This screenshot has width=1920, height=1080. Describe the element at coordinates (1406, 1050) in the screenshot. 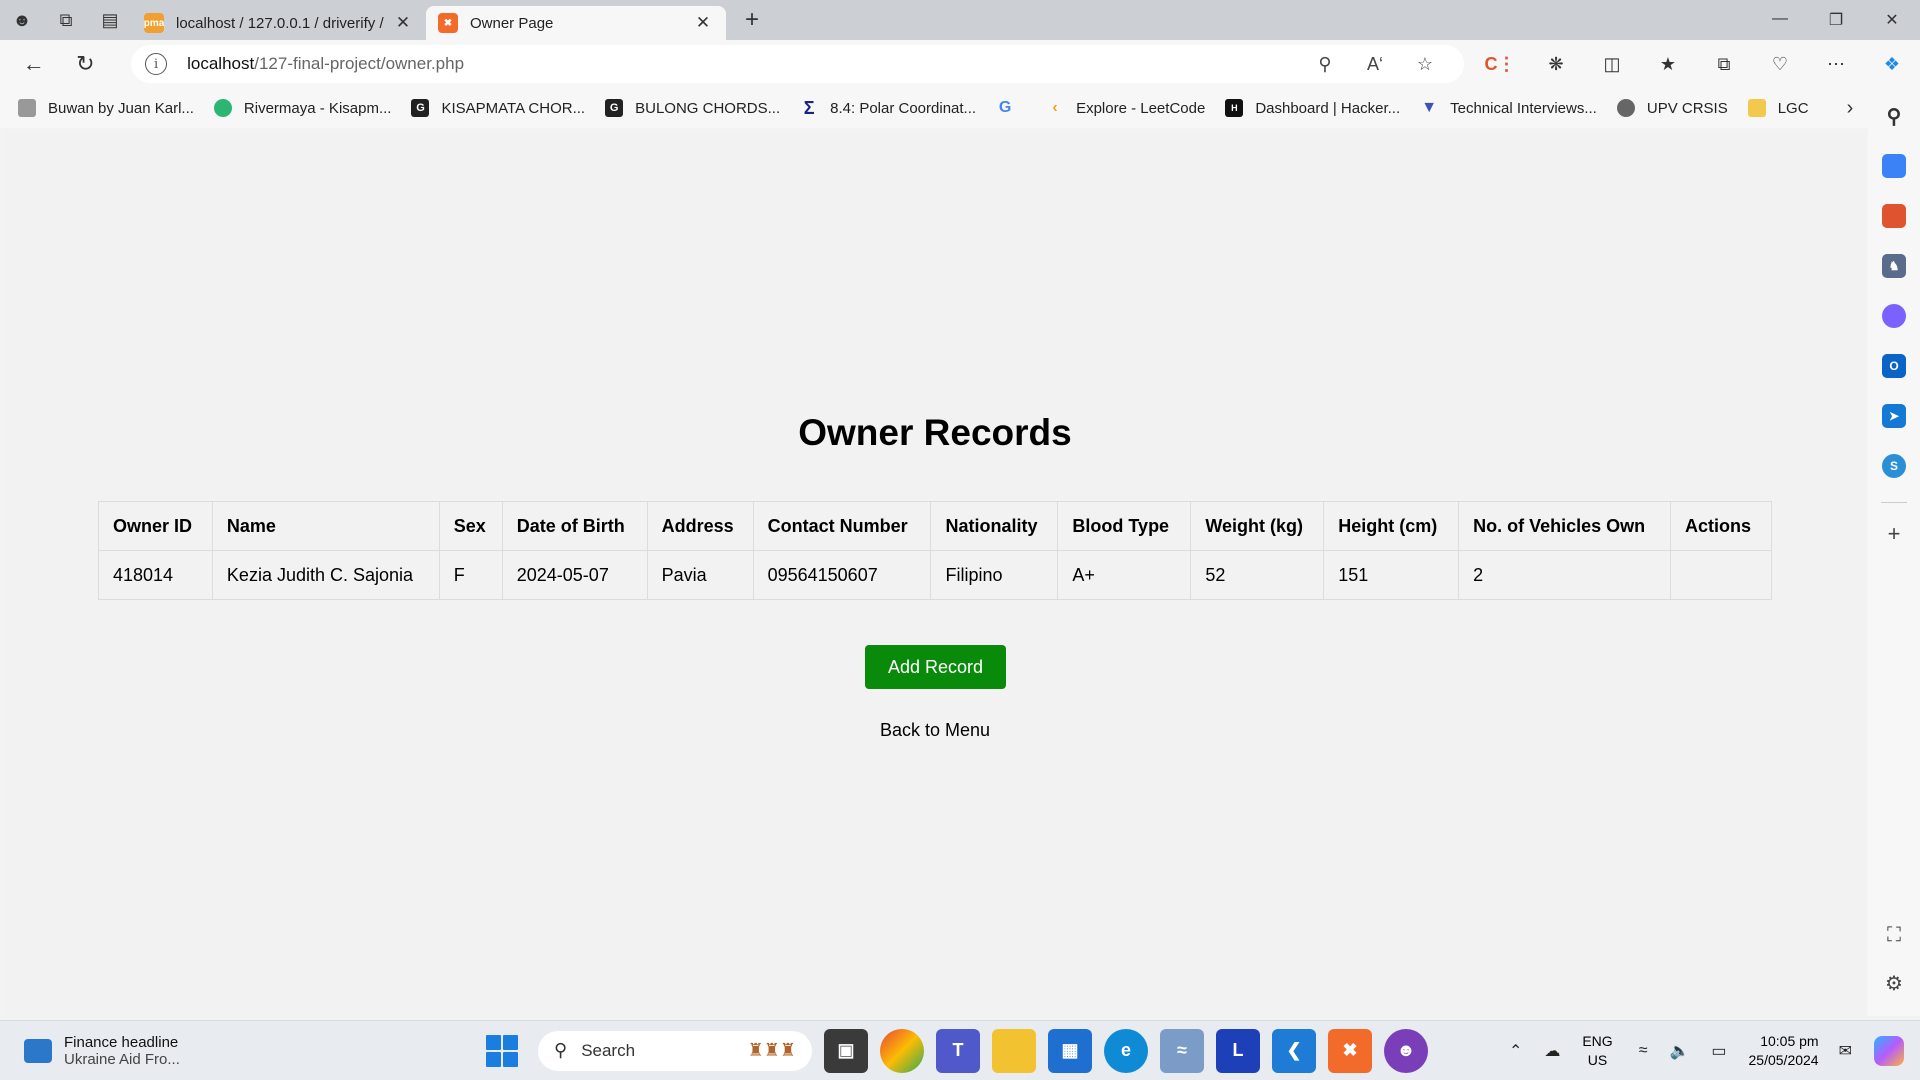

I see `github-icon: ☻` at that location.